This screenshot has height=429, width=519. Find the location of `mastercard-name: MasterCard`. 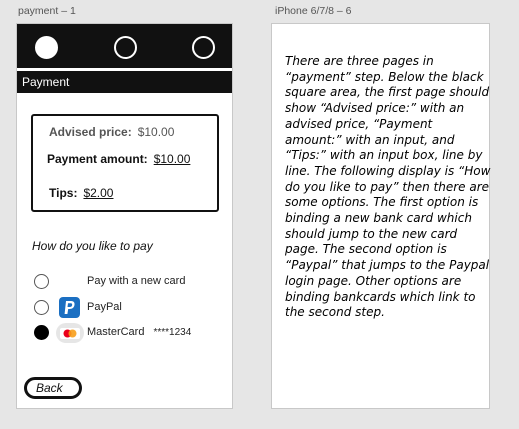

mastercard-name: MasterCard is located at coordinates (116, 332).